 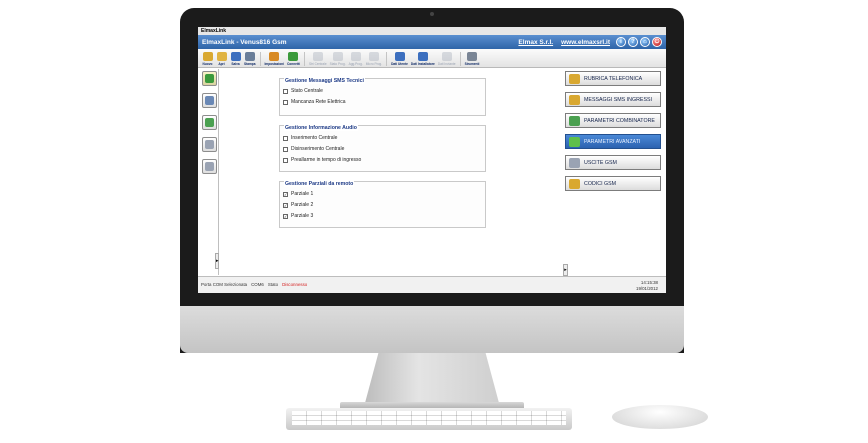 What do you see at coordinates (274, 56) in the screenshot?
I see `settings-icon` at bounding box center [274, 56].